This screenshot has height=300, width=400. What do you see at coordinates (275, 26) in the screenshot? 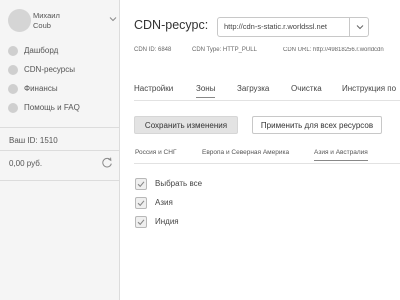
I see `resource-url: http://cdn-s-static.r.worldssl.net` at bounding box center [275, 26].